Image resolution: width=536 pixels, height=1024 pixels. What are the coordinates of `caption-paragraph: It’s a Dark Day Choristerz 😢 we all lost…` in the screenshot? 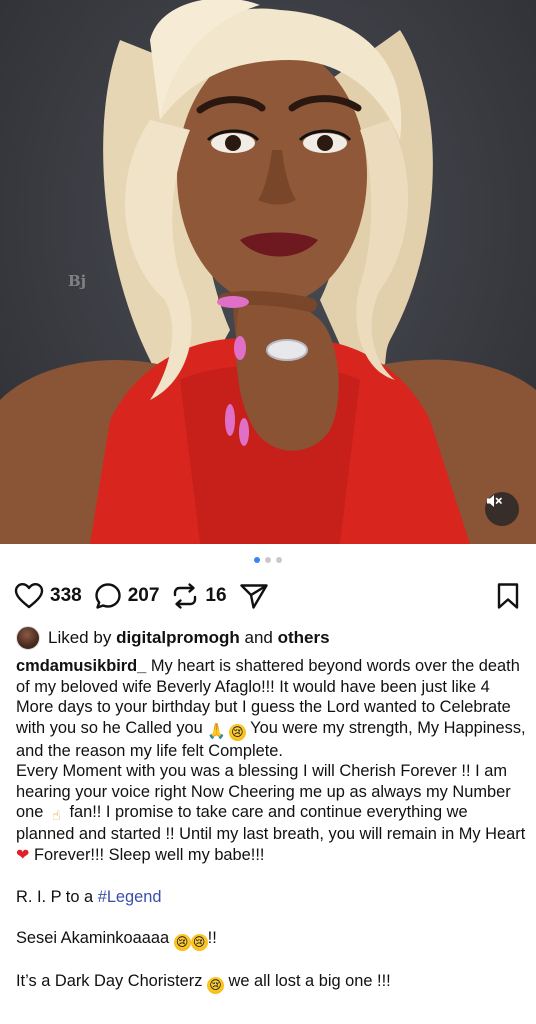 It's located at (271, 982).